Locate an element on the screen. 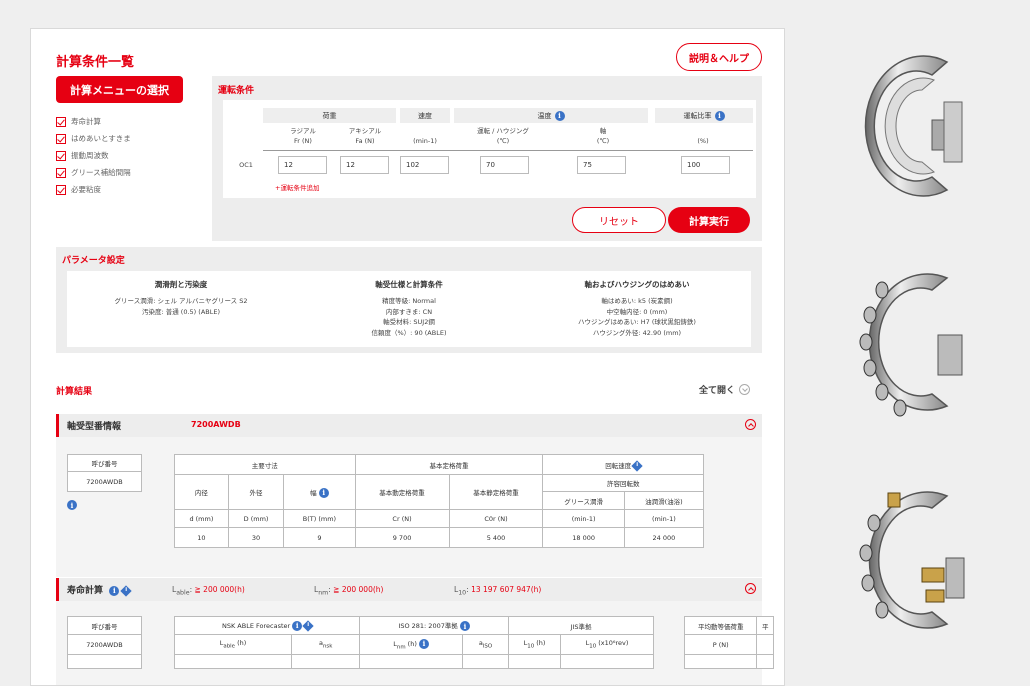  value-cell: 9 is located at coordinates (319, 537).